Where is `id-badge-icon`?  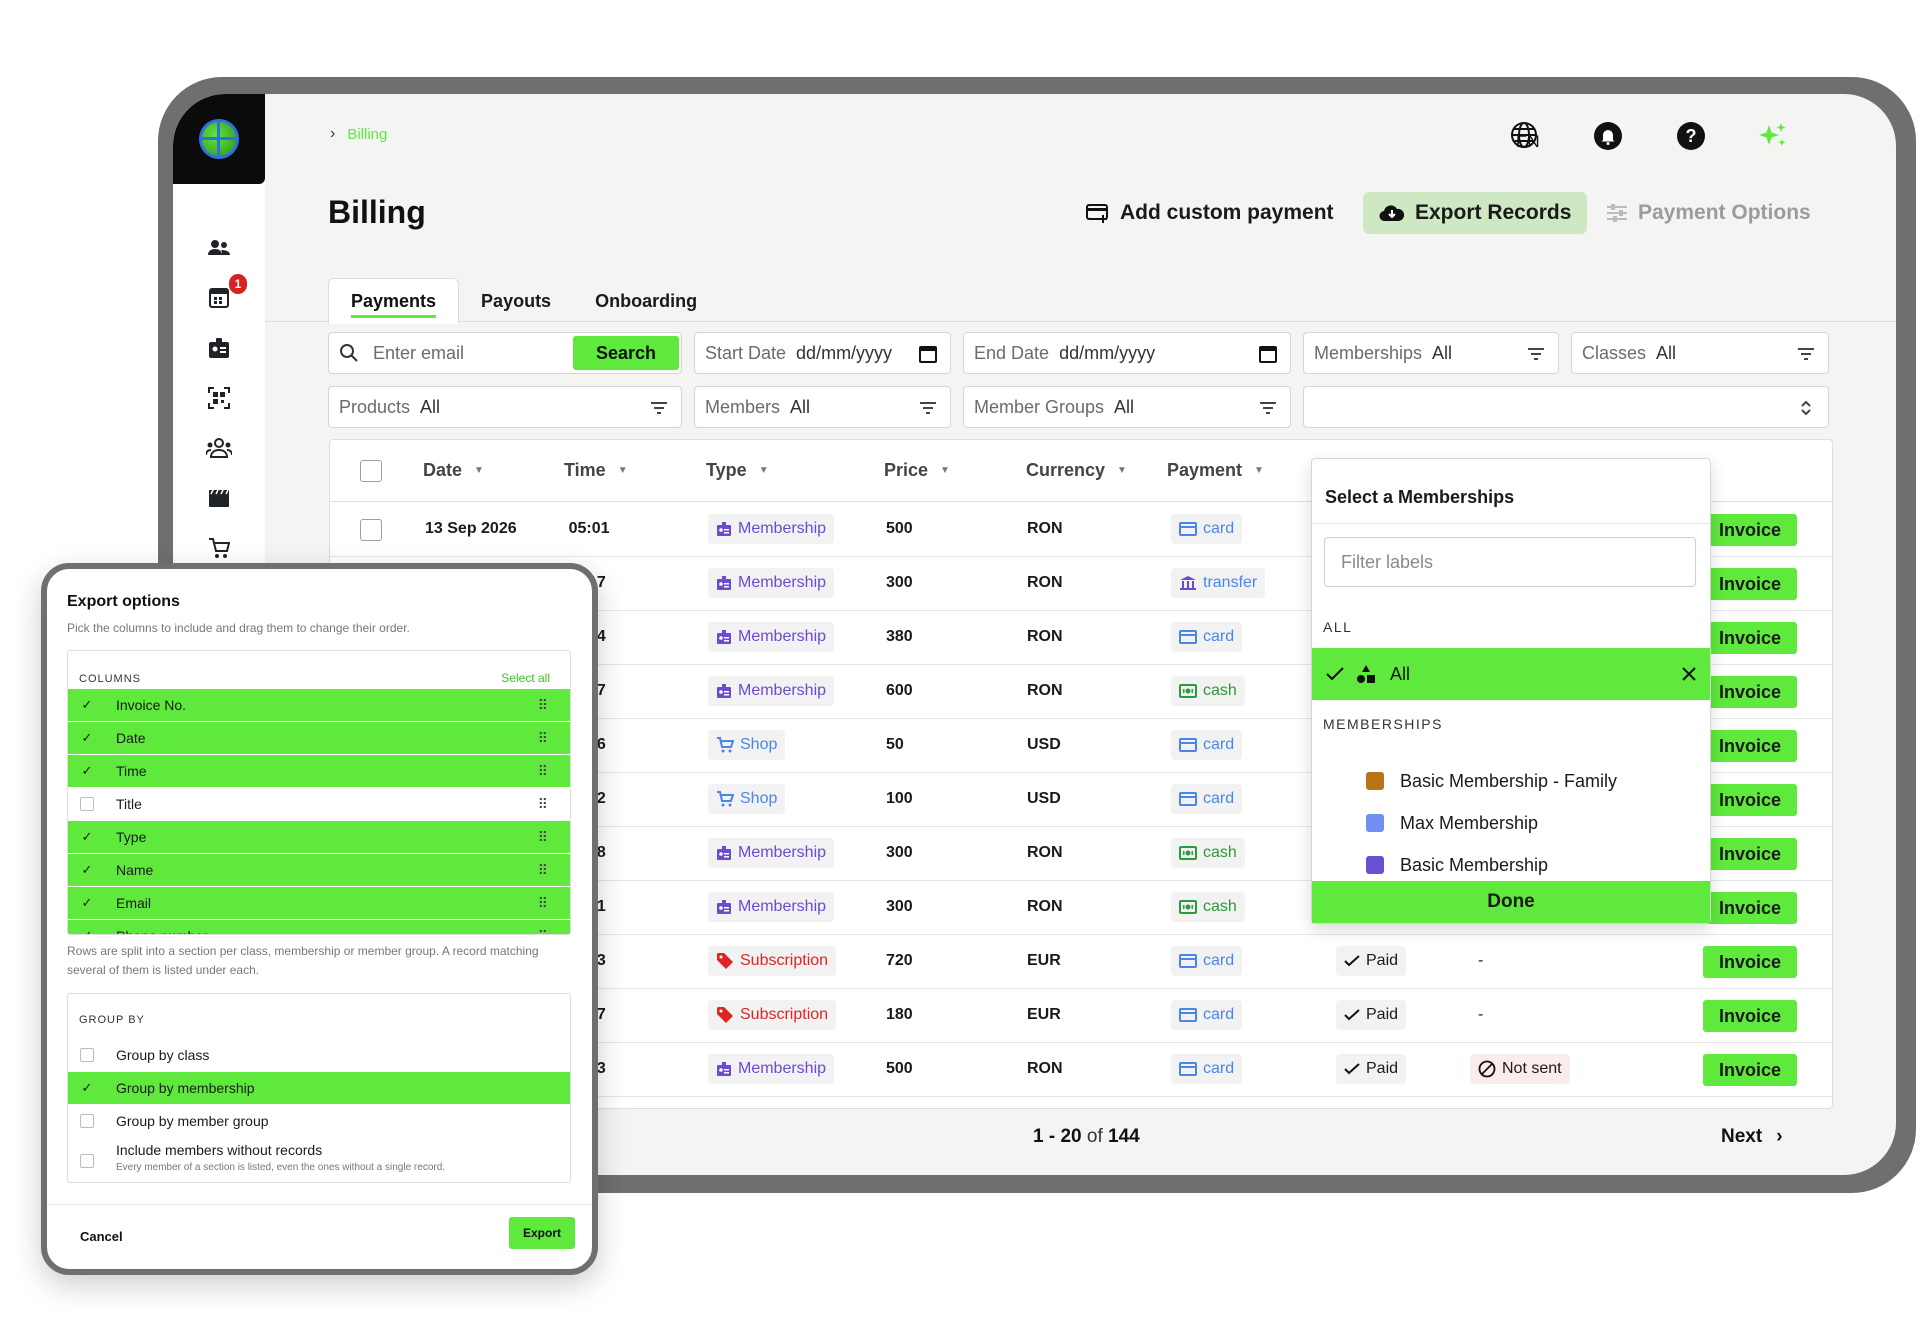
id-badge-icon is located at coordinates (219, 348).